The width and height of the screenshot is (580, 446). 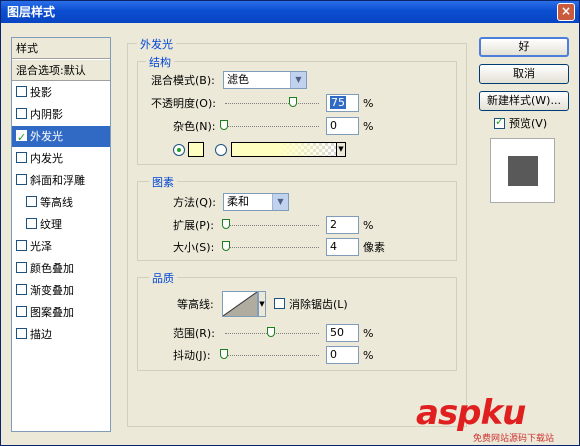 I want to click on solid-color-radio, so click(x=179, y=150).